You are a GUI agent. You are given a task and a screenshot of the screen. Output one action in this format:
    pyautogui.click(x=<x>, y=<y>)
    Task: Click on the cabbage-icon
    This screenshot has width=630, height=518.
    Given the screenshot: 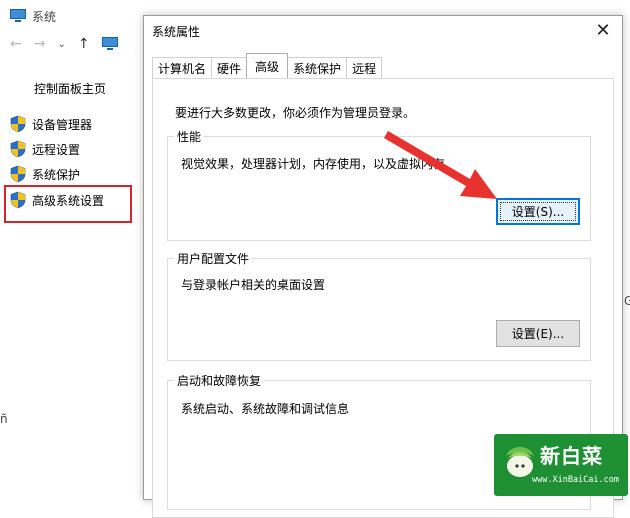 What is the action you would take?
    pyautogui.click(x=520, y=462)
    